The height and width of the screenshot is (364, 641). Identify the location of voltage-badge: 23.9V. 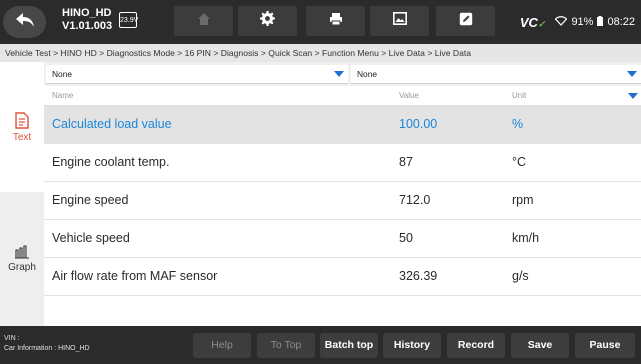
(128, 20).